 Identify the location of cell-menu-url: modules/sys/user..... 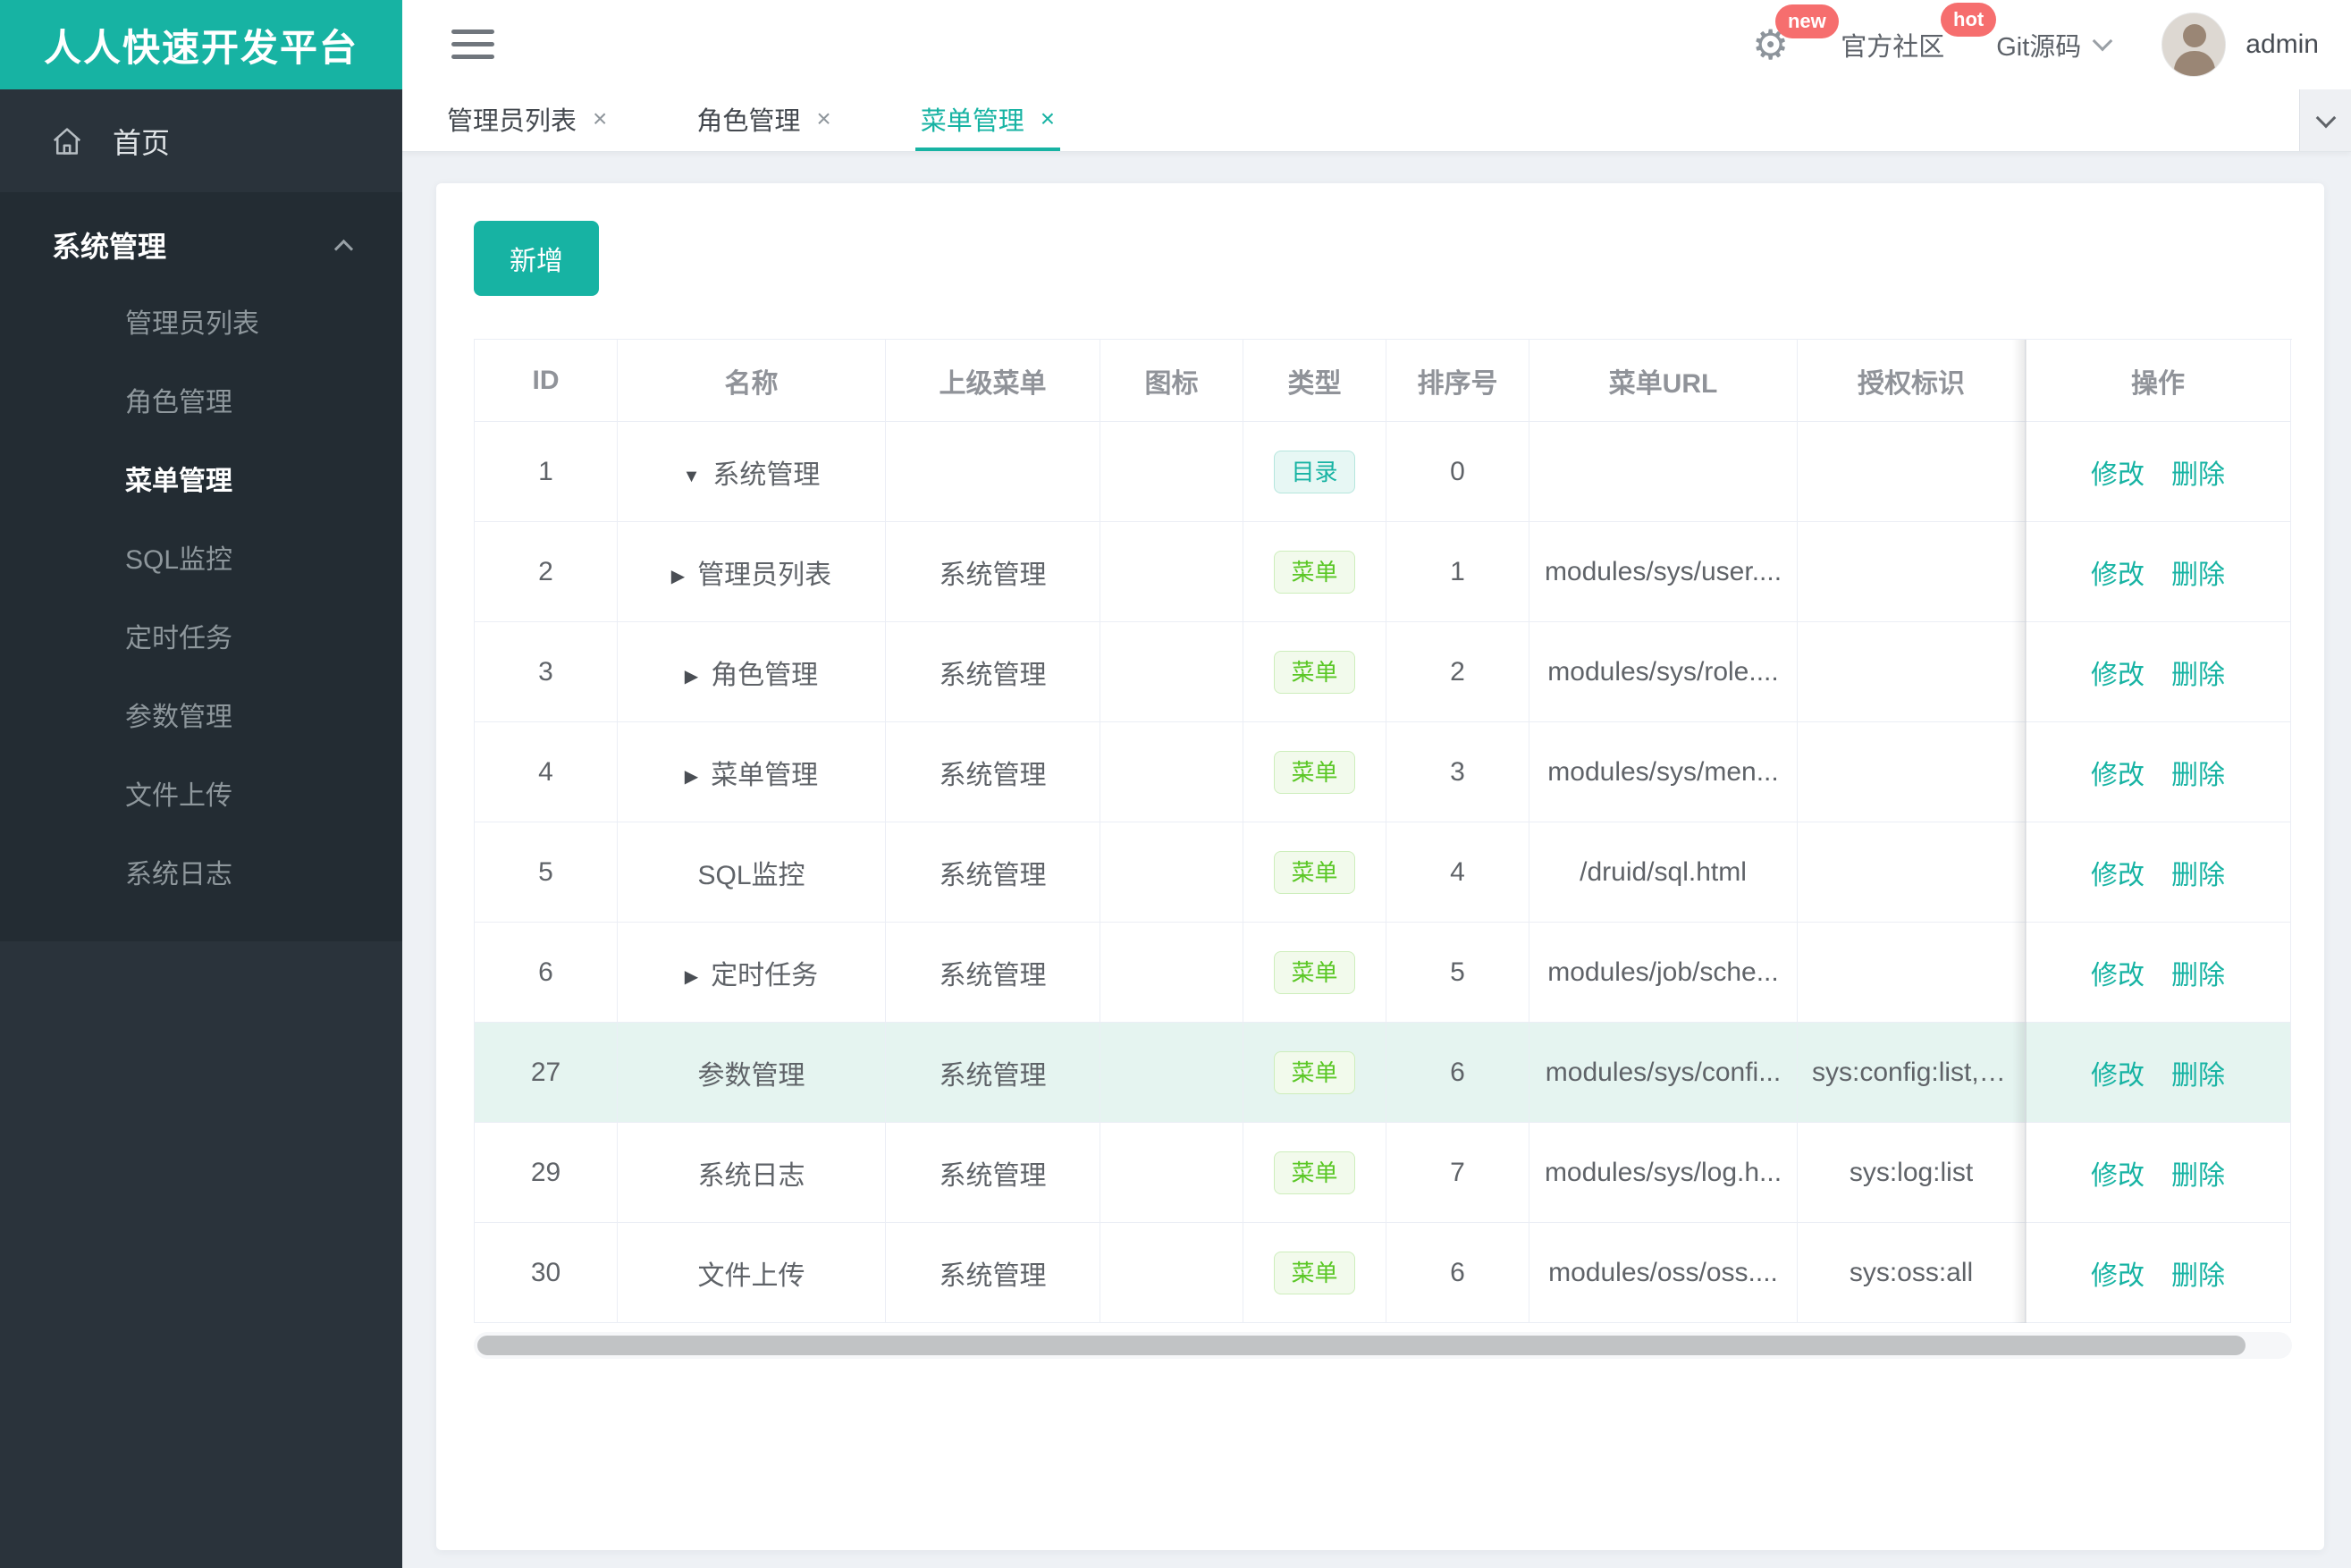
(1663, 572).